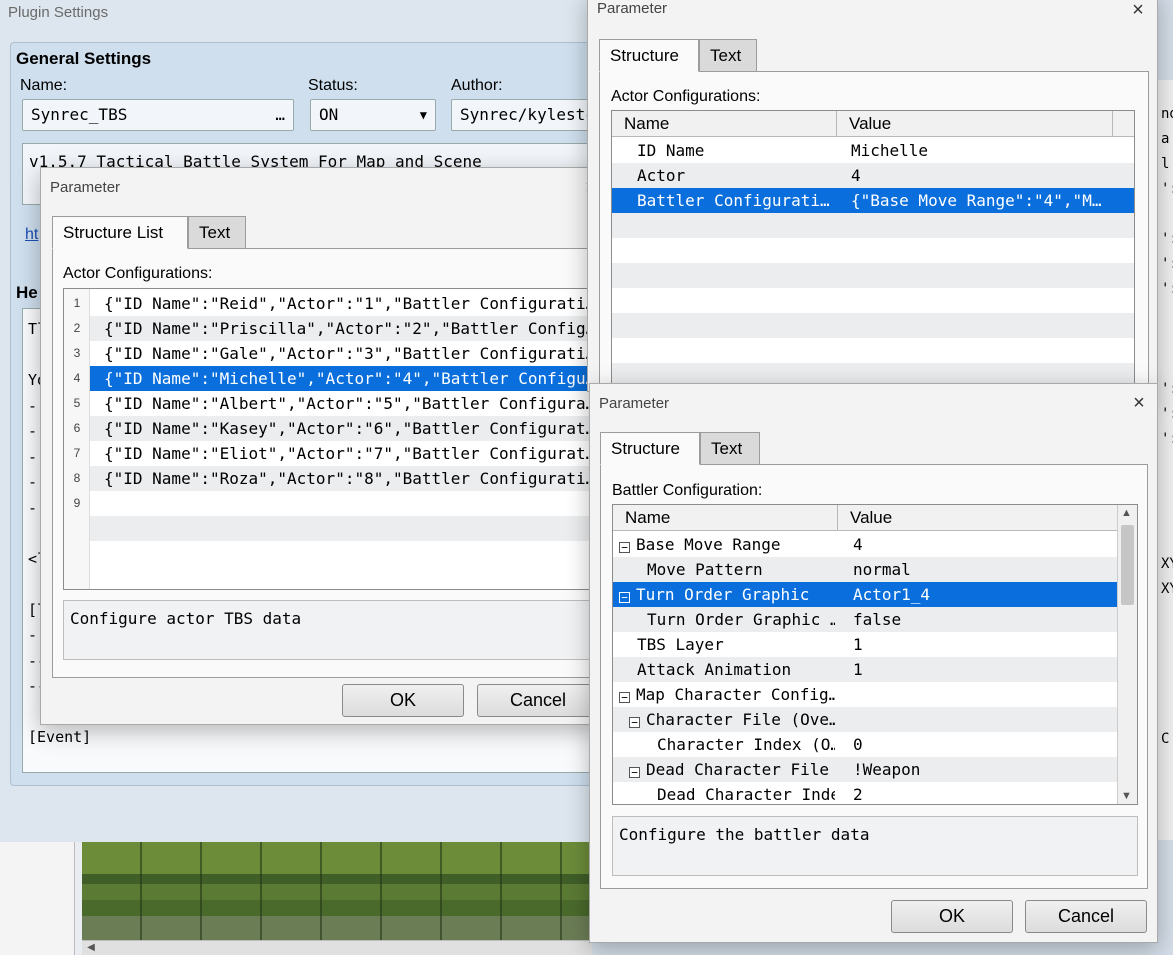 Image resolution: width=1173 pixels, height=955 pixels. What do you see at coordinates (680, 644) in the screenshot?
I see `row-name: TBS Layer` at bounding box center [680, 644].